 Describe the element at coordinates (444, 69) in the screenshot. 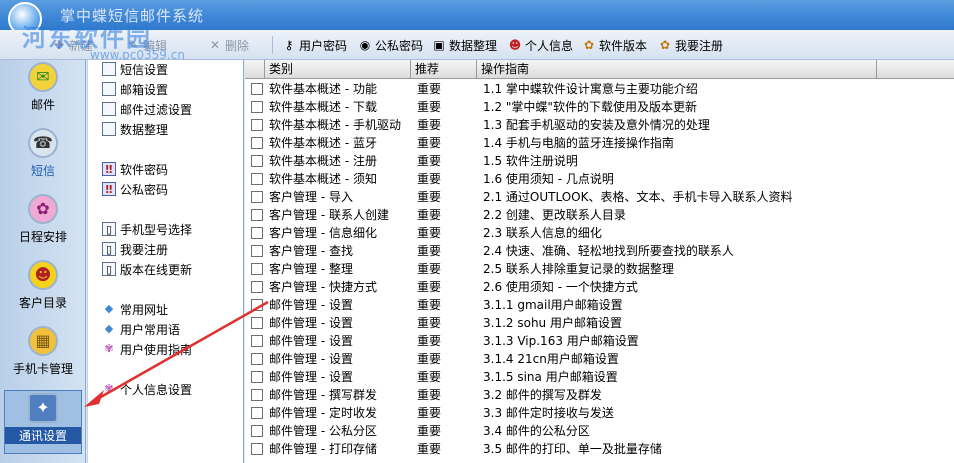

I see `header-priority: 推荐` at that location.